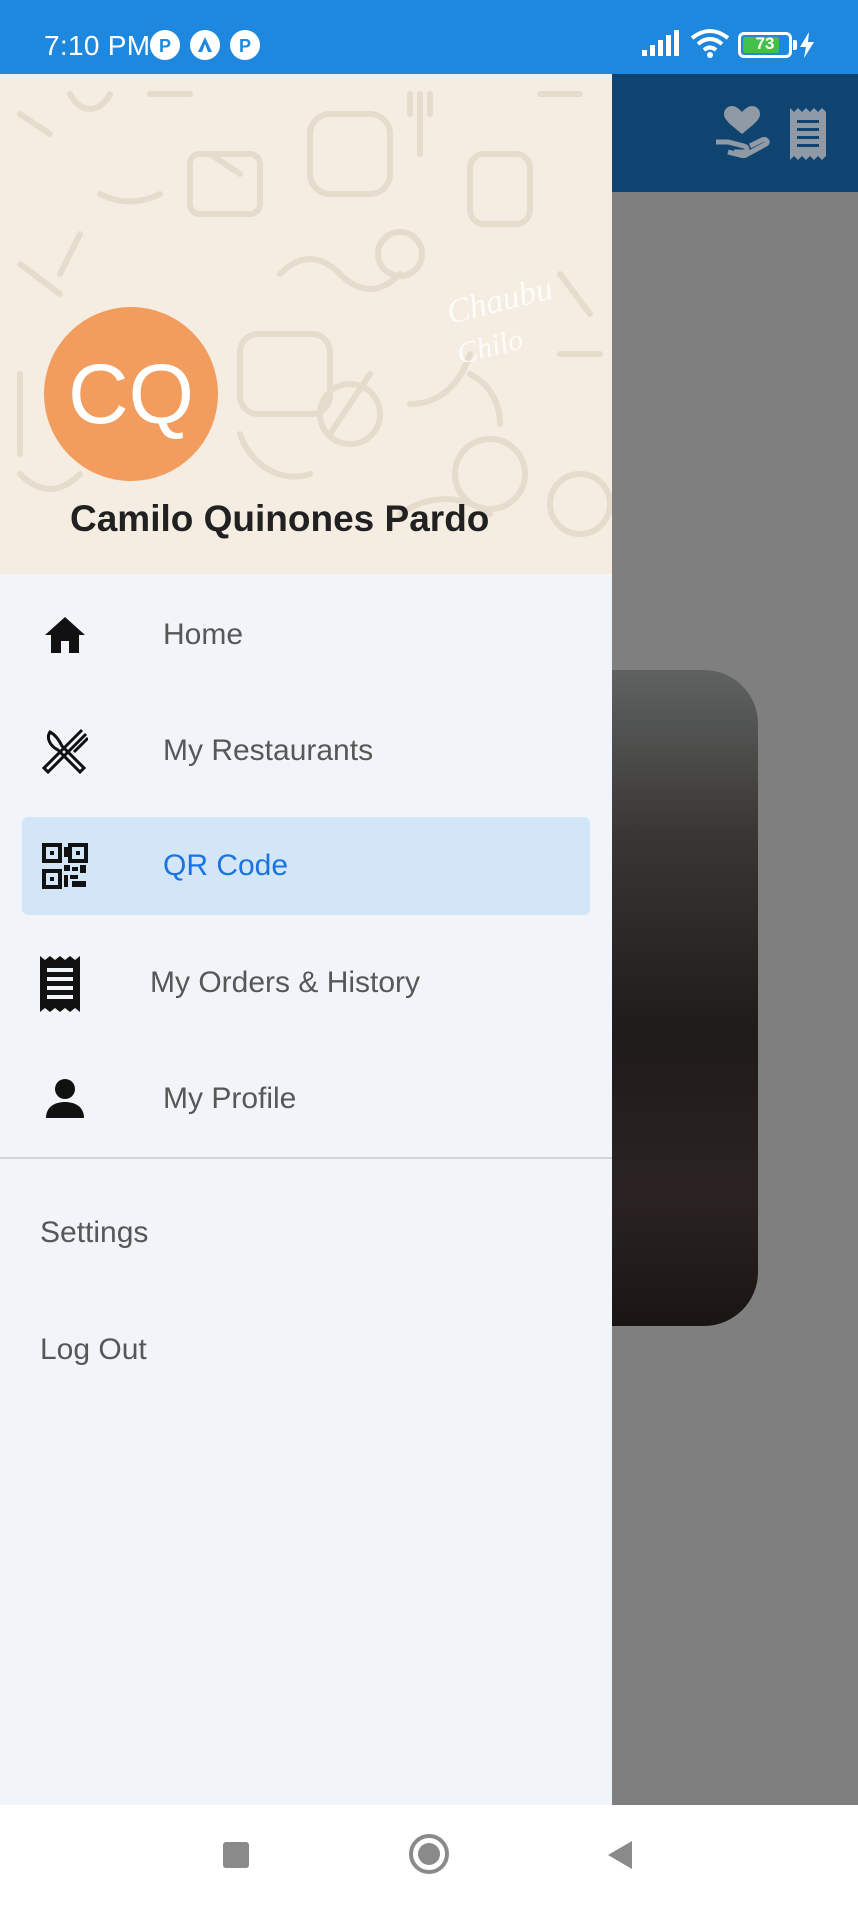  What do you see at coordinates (765, 43) in the screenshot?
I see `battery-percent: 73` at bounding box center [765, 43].